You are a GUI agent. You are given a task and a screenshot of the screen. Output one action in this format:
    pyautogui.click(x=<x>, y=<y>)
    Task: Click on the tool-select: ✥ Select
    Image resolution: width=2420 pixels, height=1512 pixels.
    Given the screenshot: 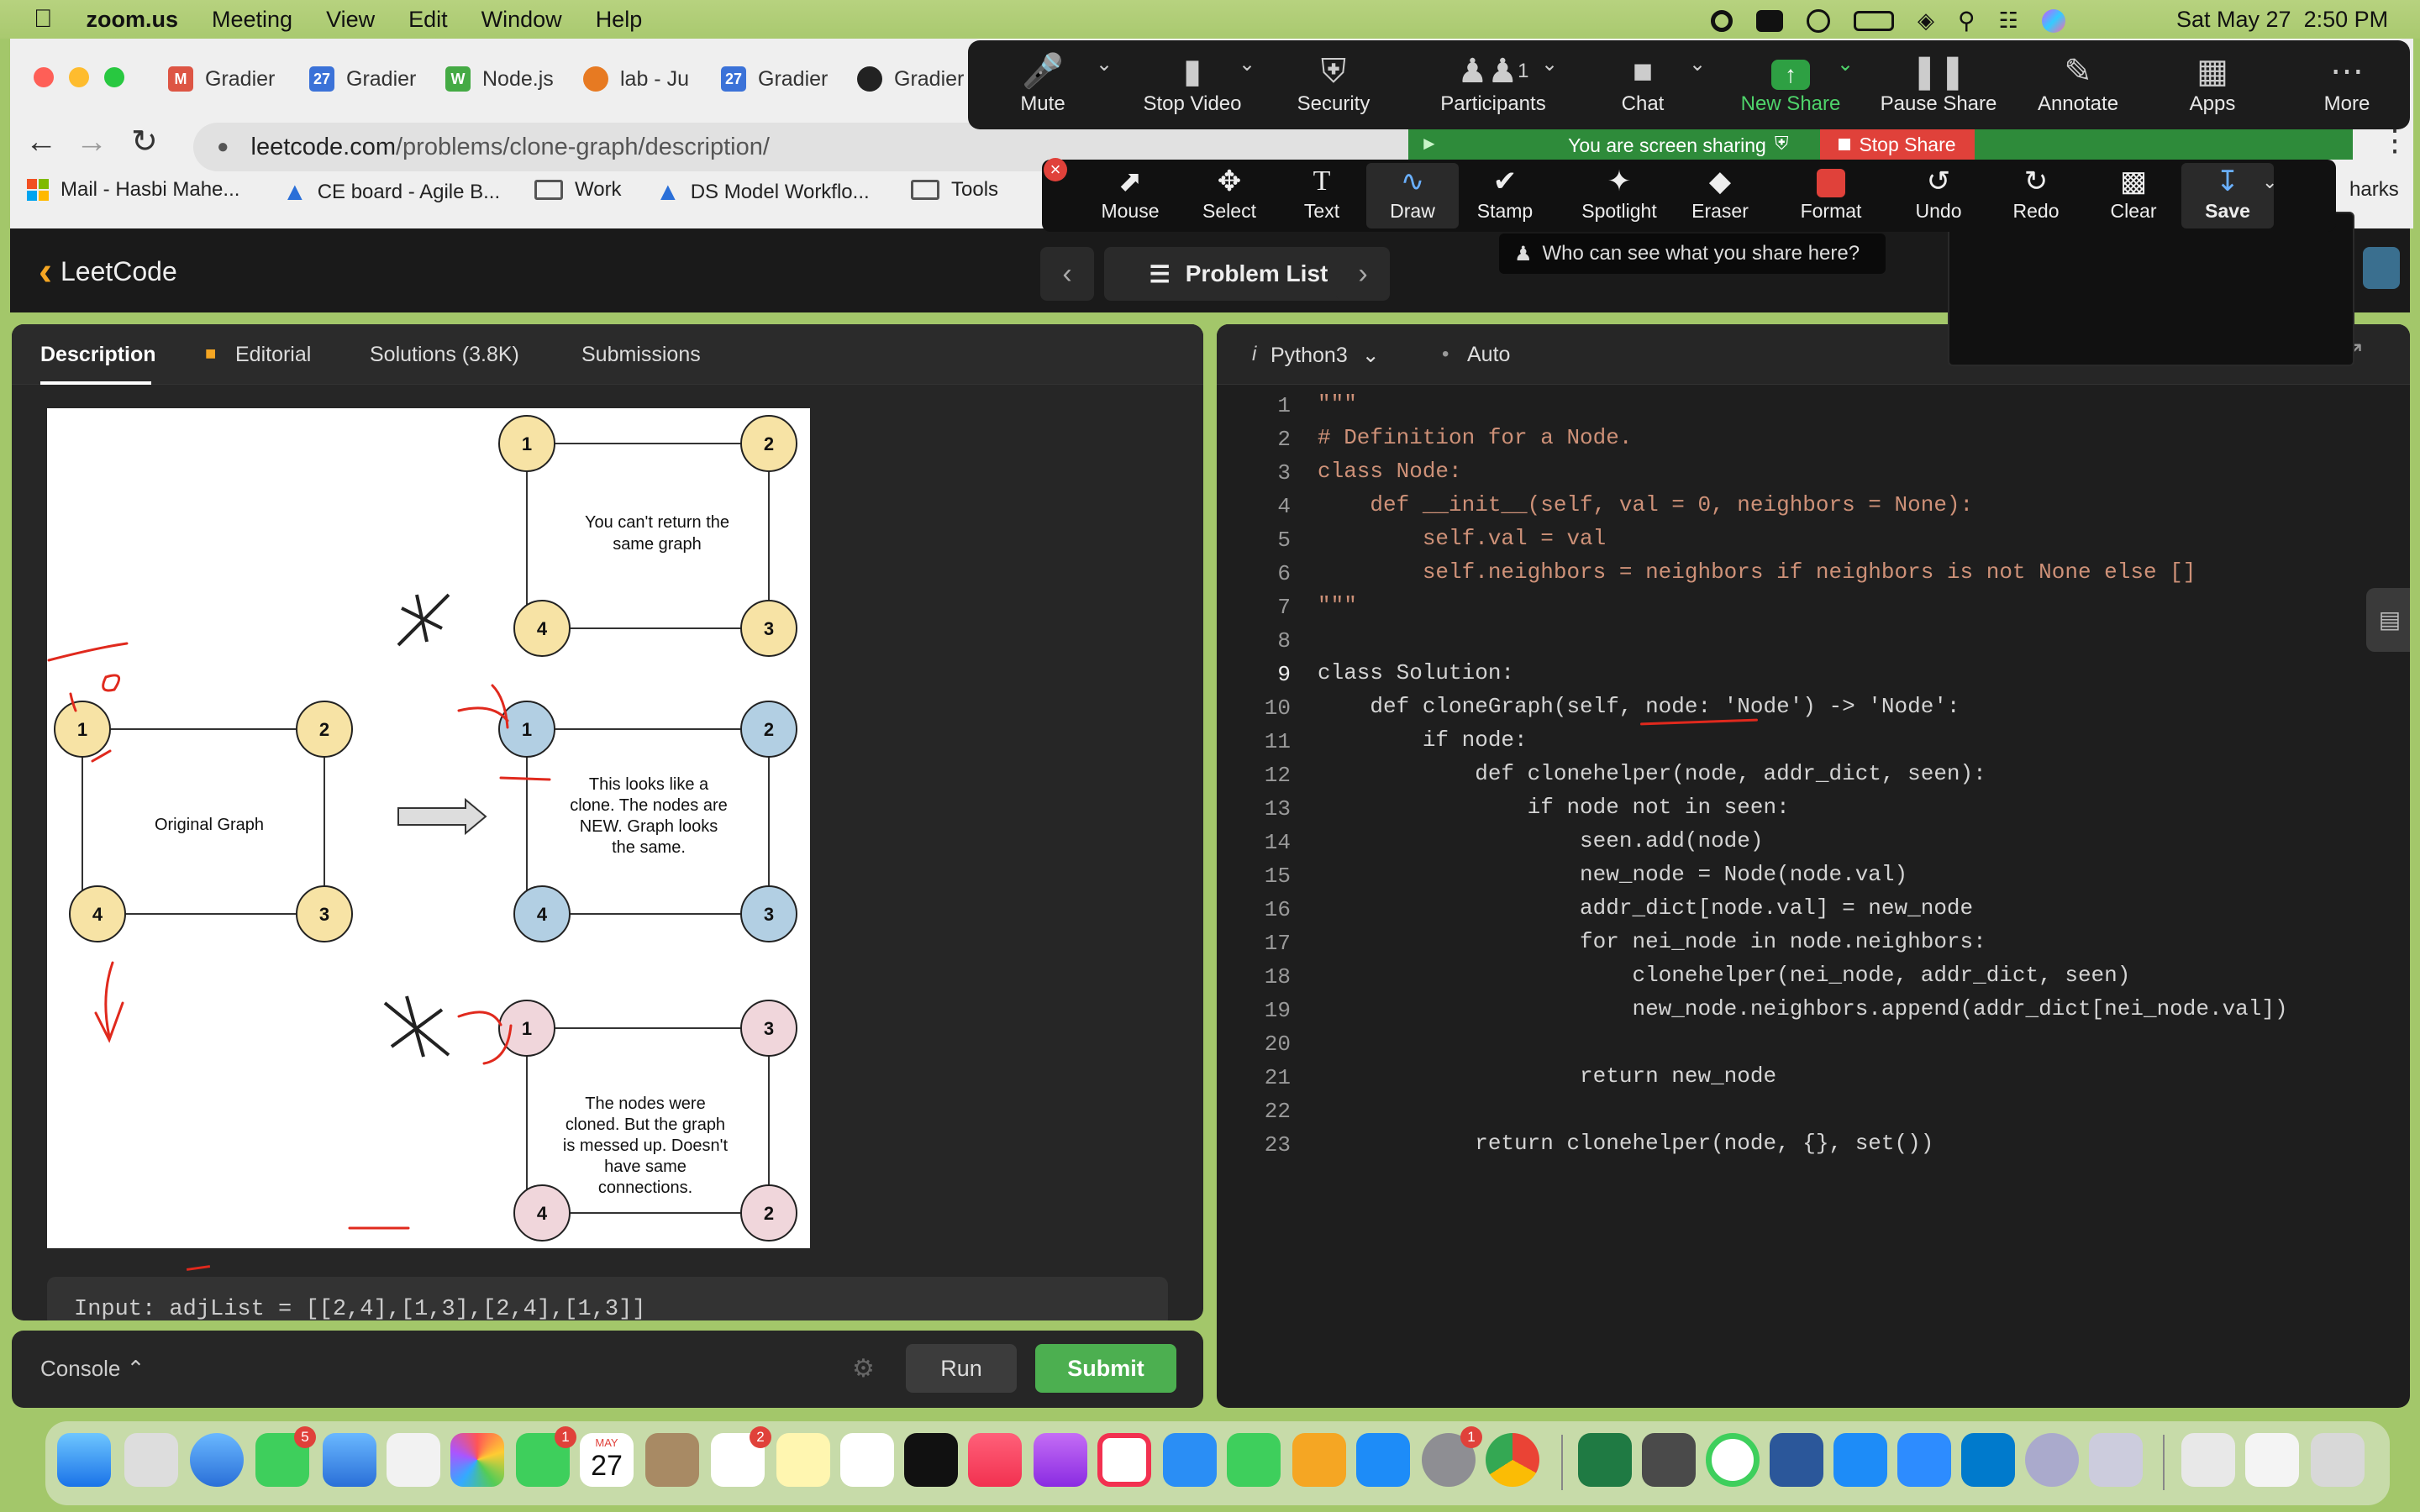 What is the action you would take?
    pyautogui.click(x=1229, y=193)
    